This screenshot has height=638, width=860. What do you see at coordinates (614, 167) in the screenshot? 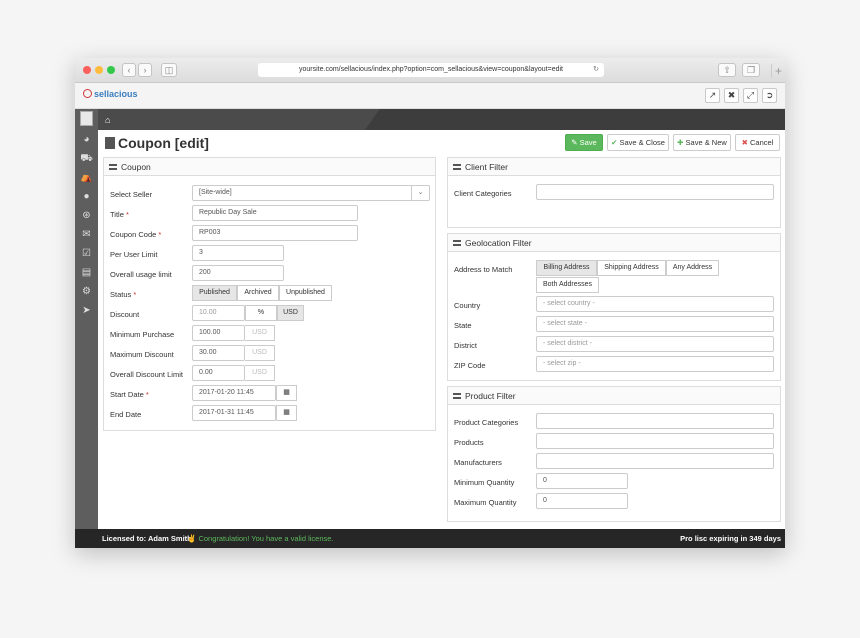
I see `client-filter-header: Client Filter` at bounding box center [614, 167].